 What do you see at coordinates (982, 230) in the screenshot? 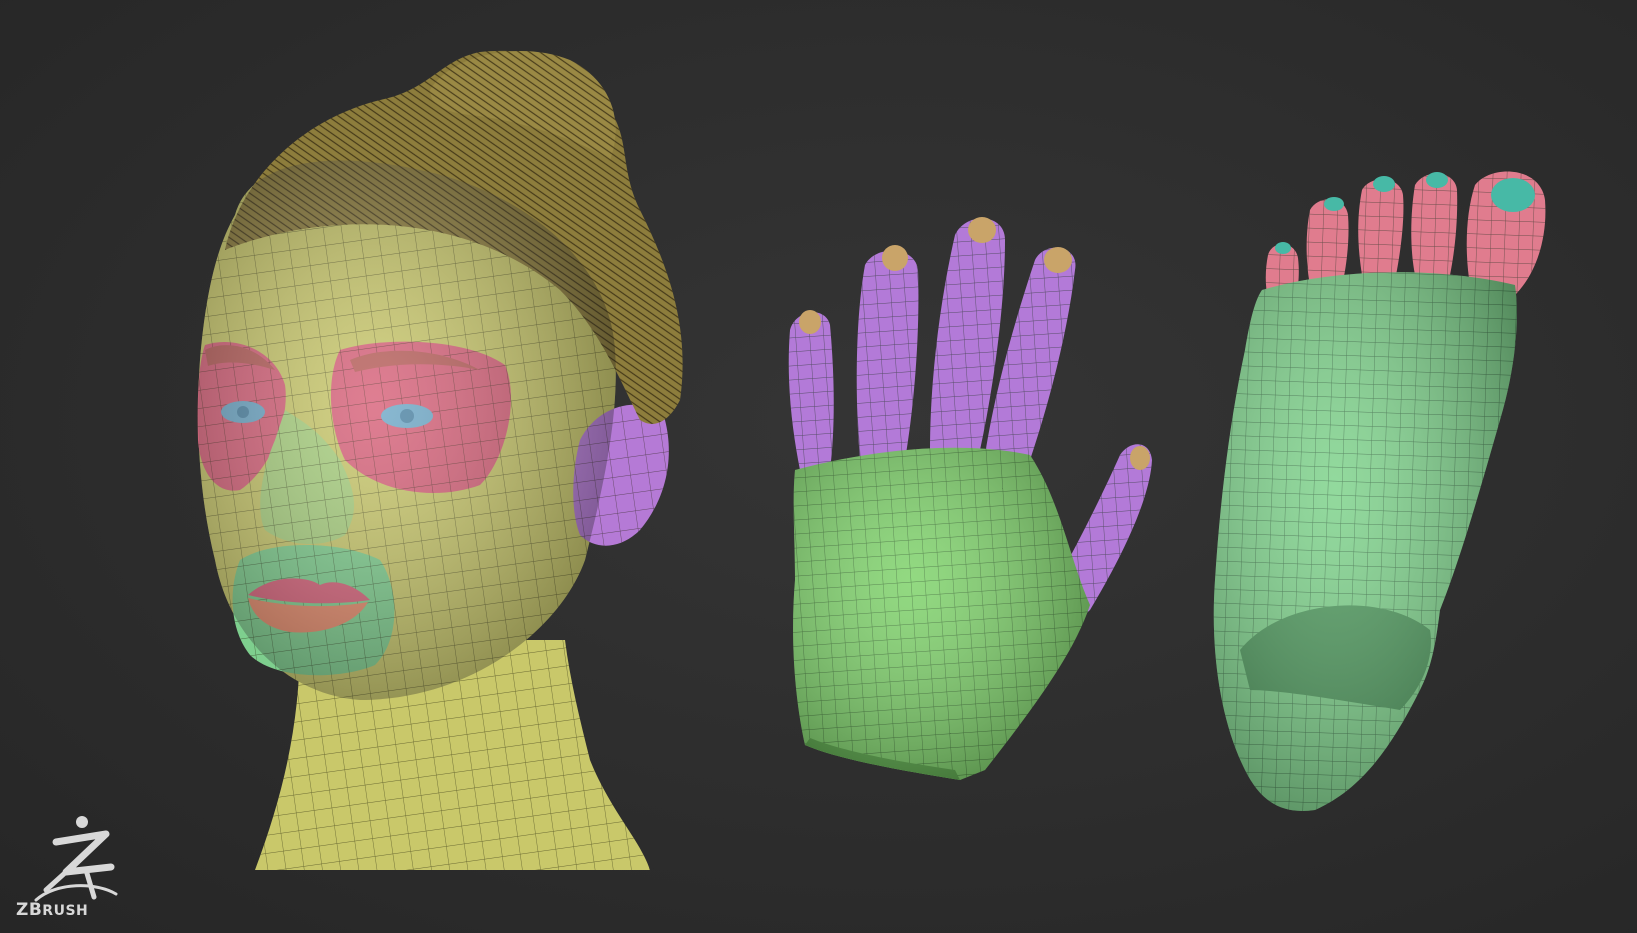
I see `hand-middle-nail` at bounding box center [982, 230].